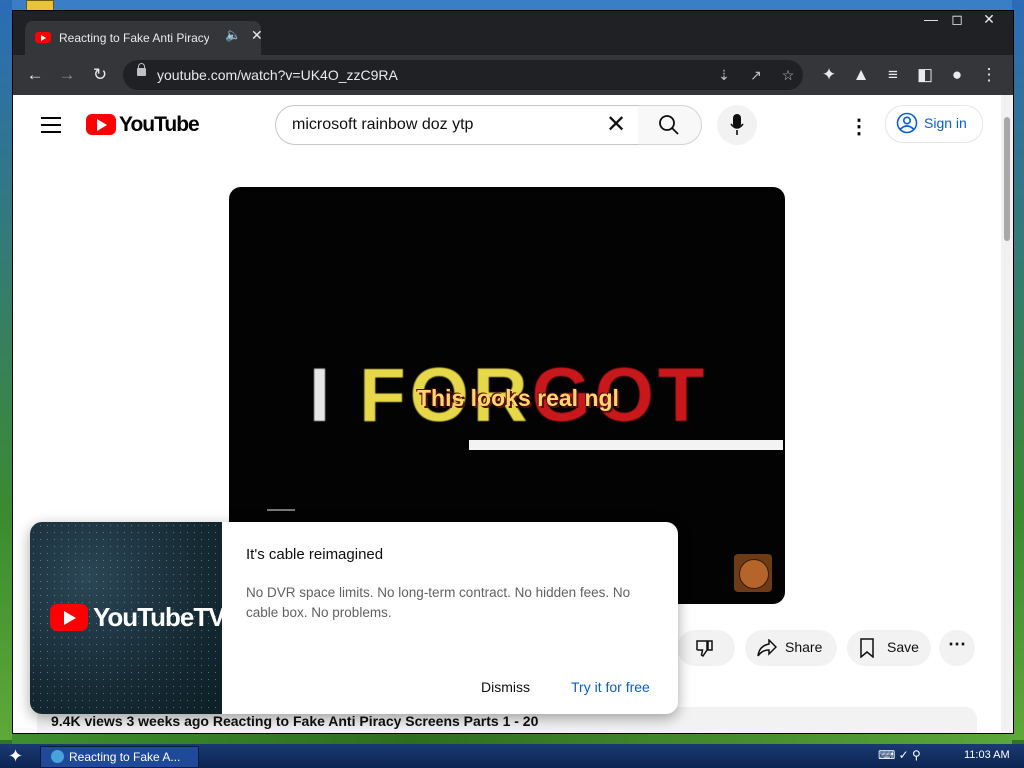 This screenshot has width=1024, height=768. Describe the element at coordinates (859, 126) in the screenshot. I see `settings-kebab-icon: ⋮` at that location.